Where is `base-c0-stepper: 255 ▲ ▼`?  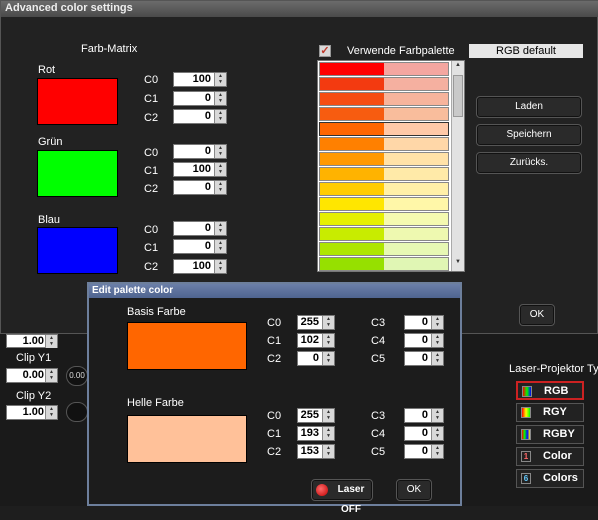 base-c0-stepper: 255 ▲ ▼ is located at coordinates (316, 322).